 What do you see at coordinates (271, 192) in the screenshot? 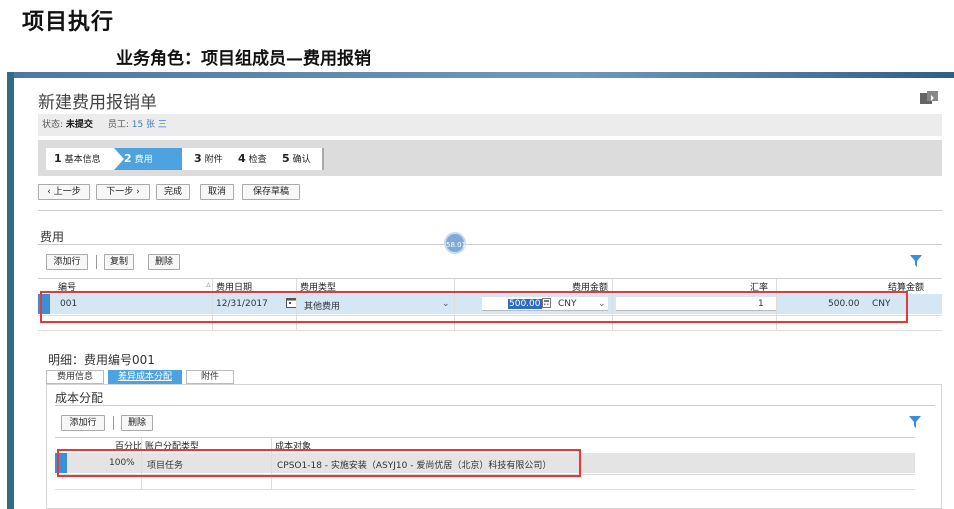
I see `save-draft-button: 保存草稿` at bounding box center [271, 192].